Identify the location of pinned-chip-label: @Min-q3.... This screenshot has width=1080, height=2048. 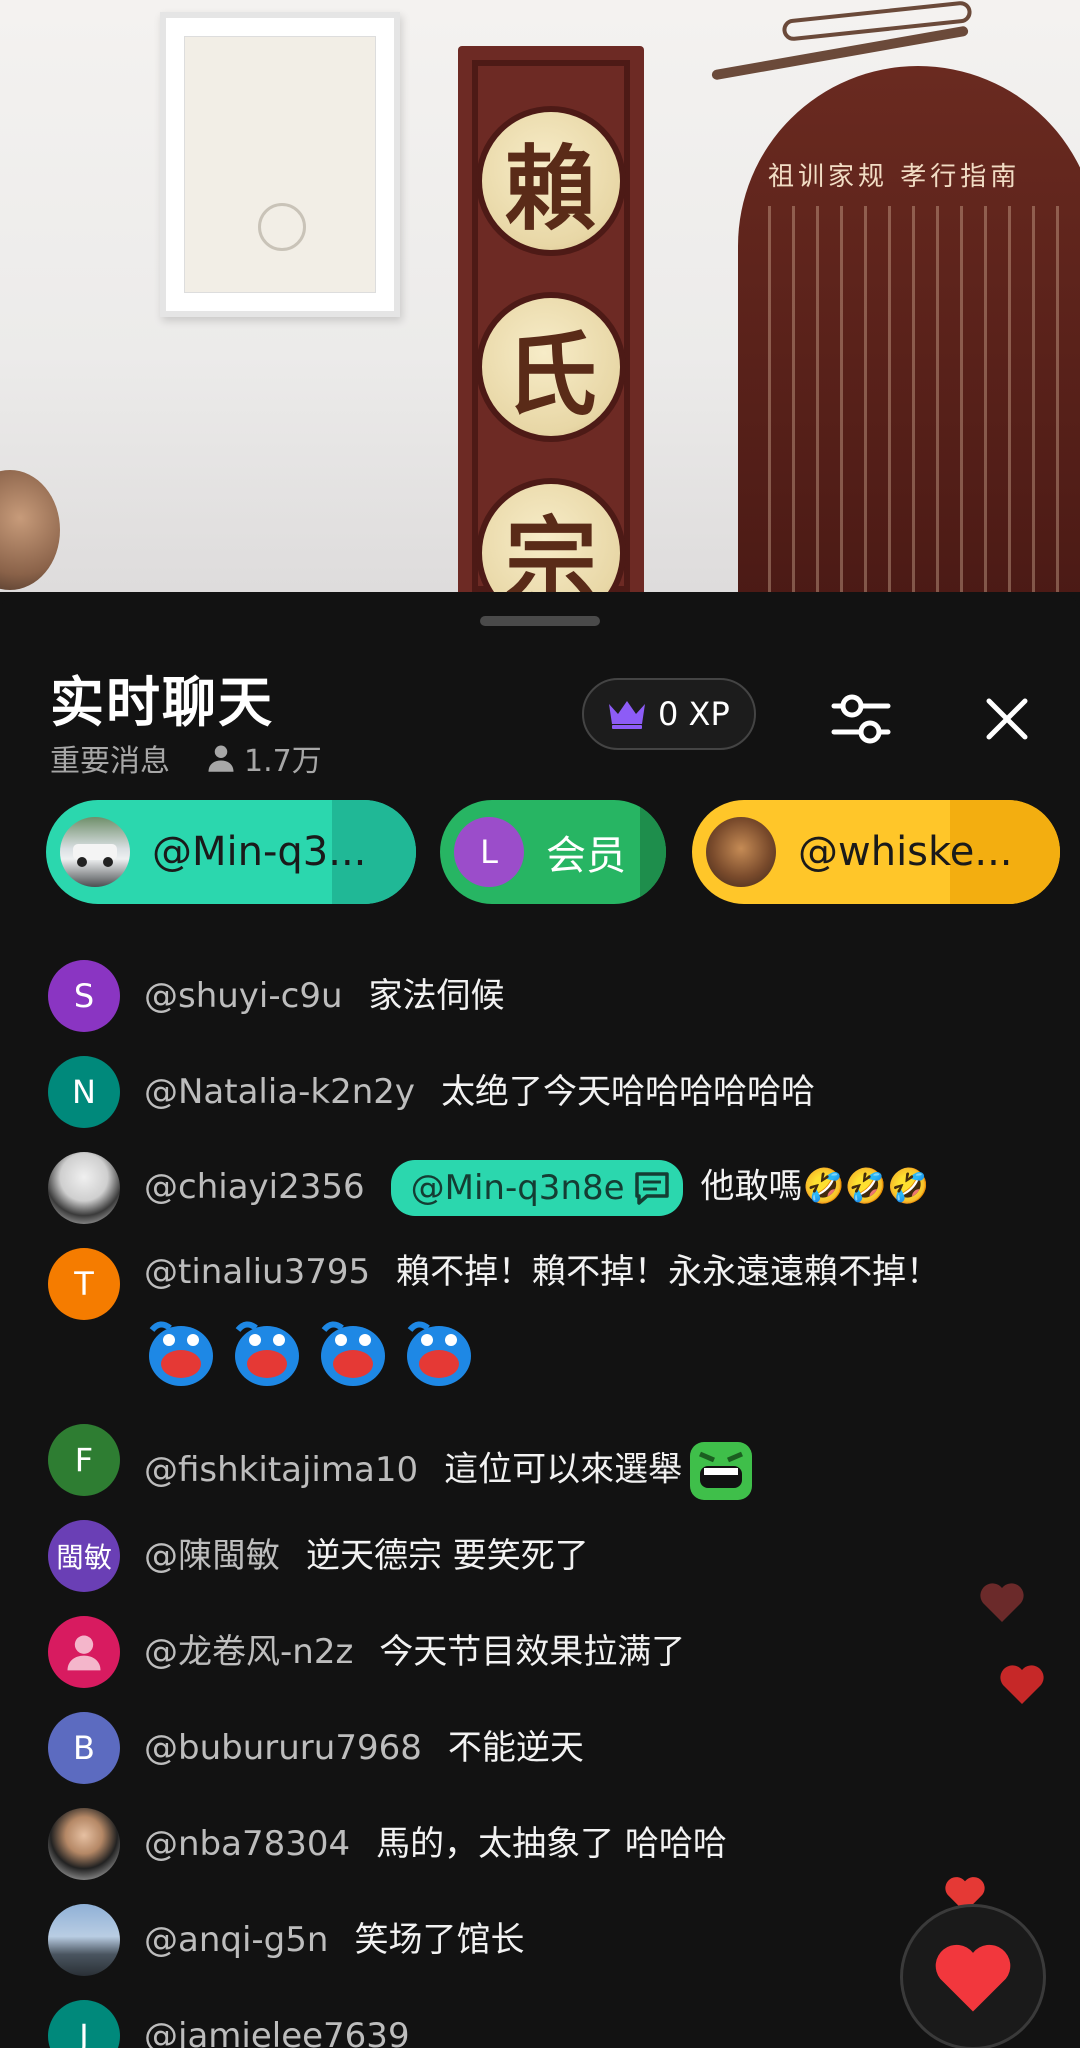
(259, 852).